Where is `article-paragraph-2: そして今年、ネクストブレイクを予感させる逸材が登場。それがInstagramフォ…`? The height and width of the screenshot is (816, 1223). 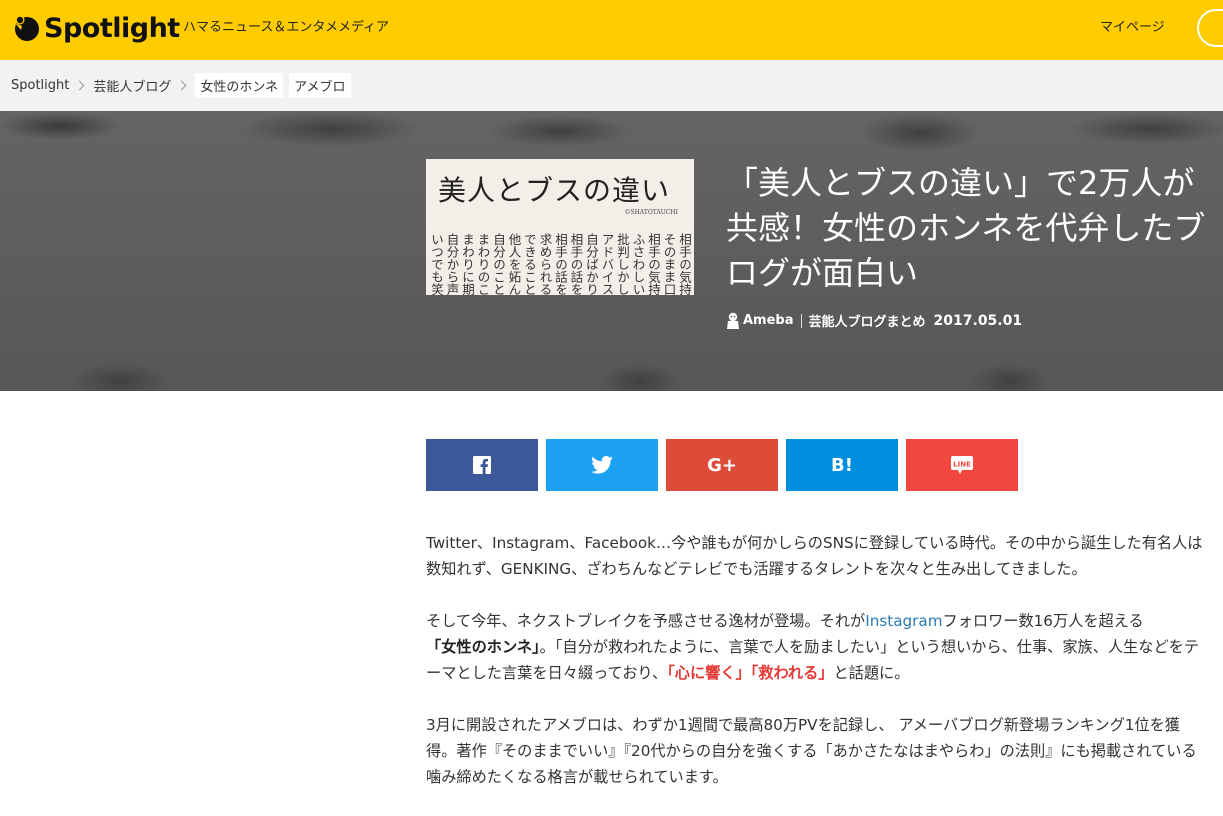
article-paragraph-2: そして今年、ネクストブレイクを予感させる逸材が登場。それがInstagramフォ… is located at coordinates (816, 647).